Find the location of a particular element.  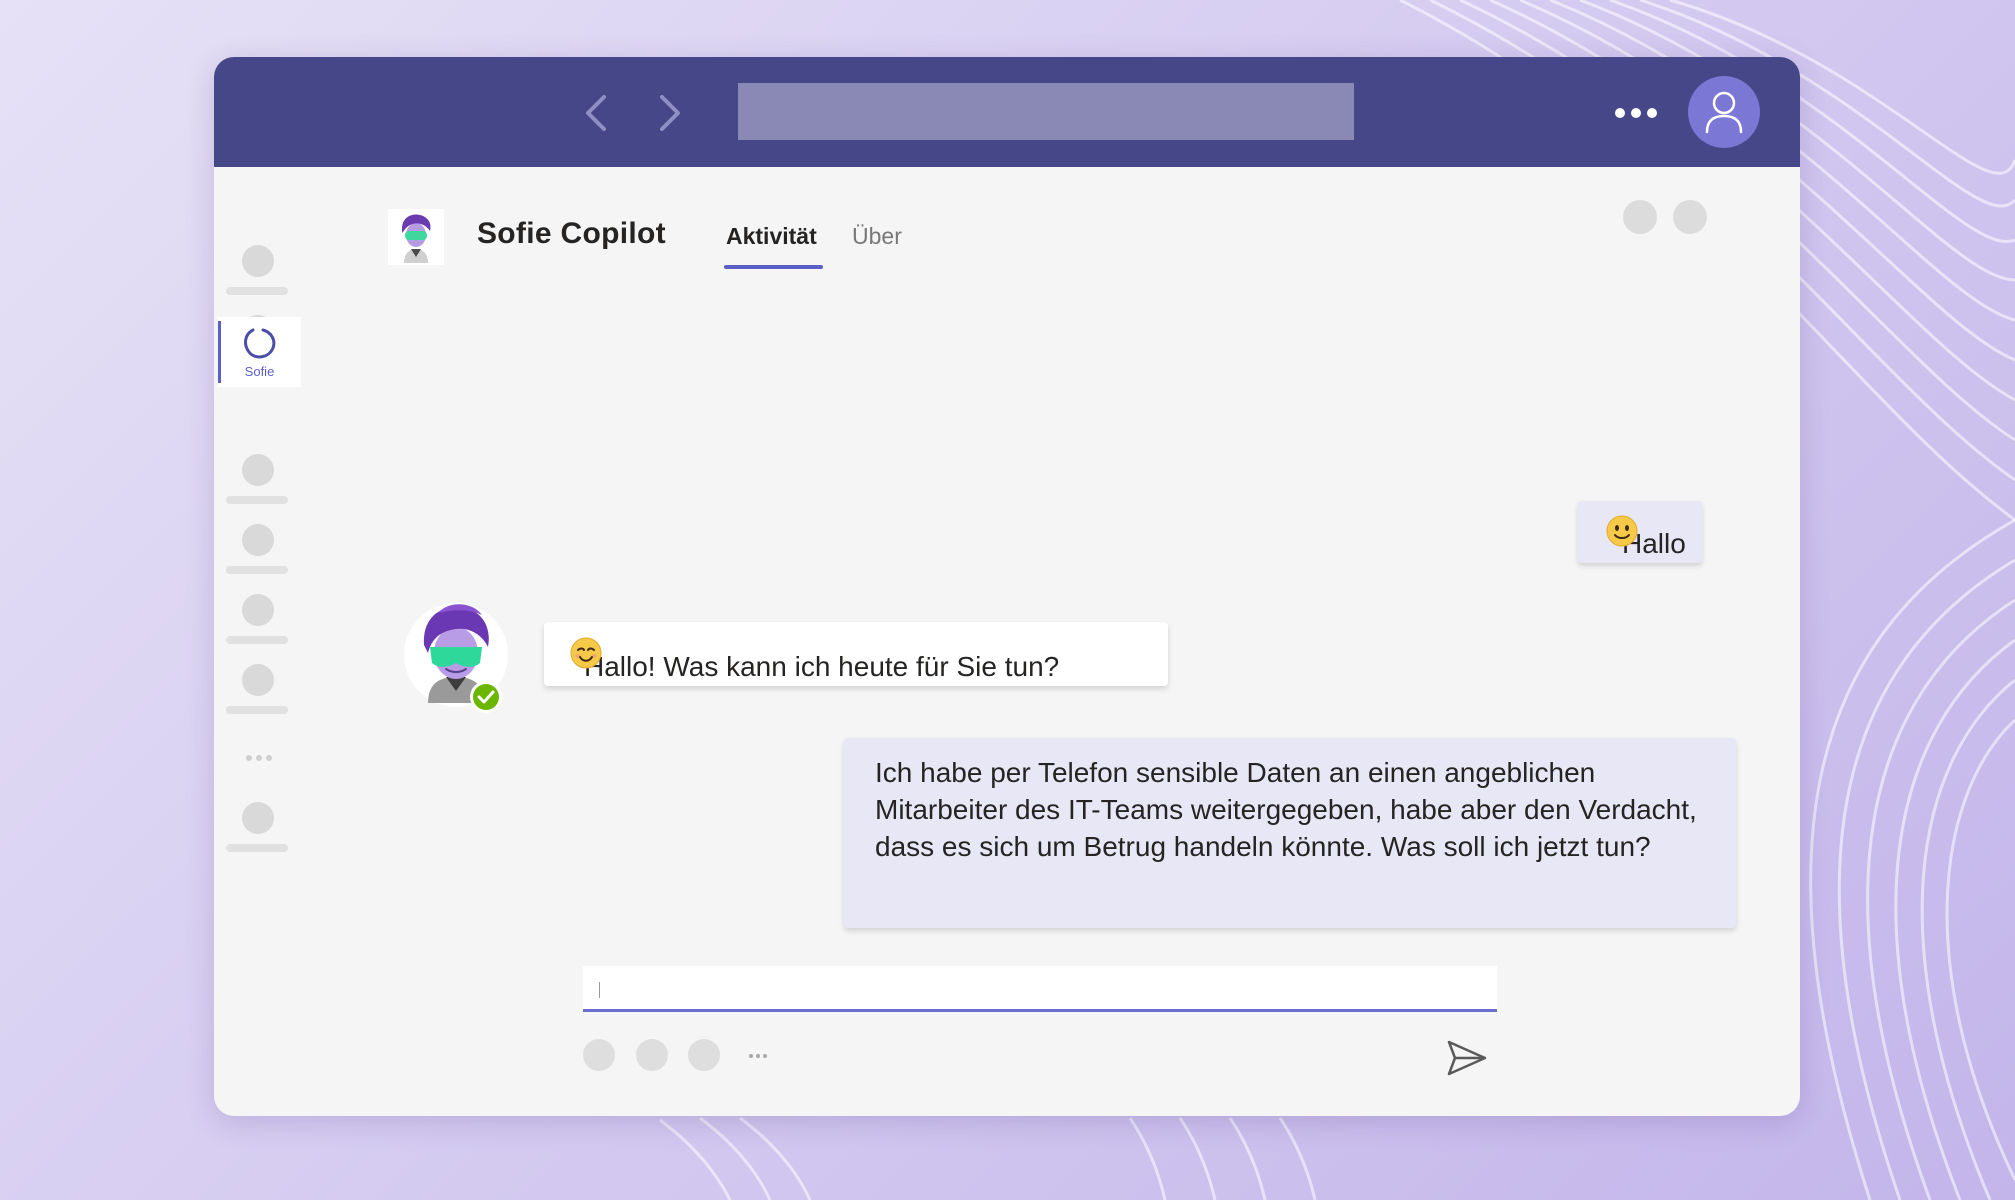

title-bar is located at coordinates (1007, 112).